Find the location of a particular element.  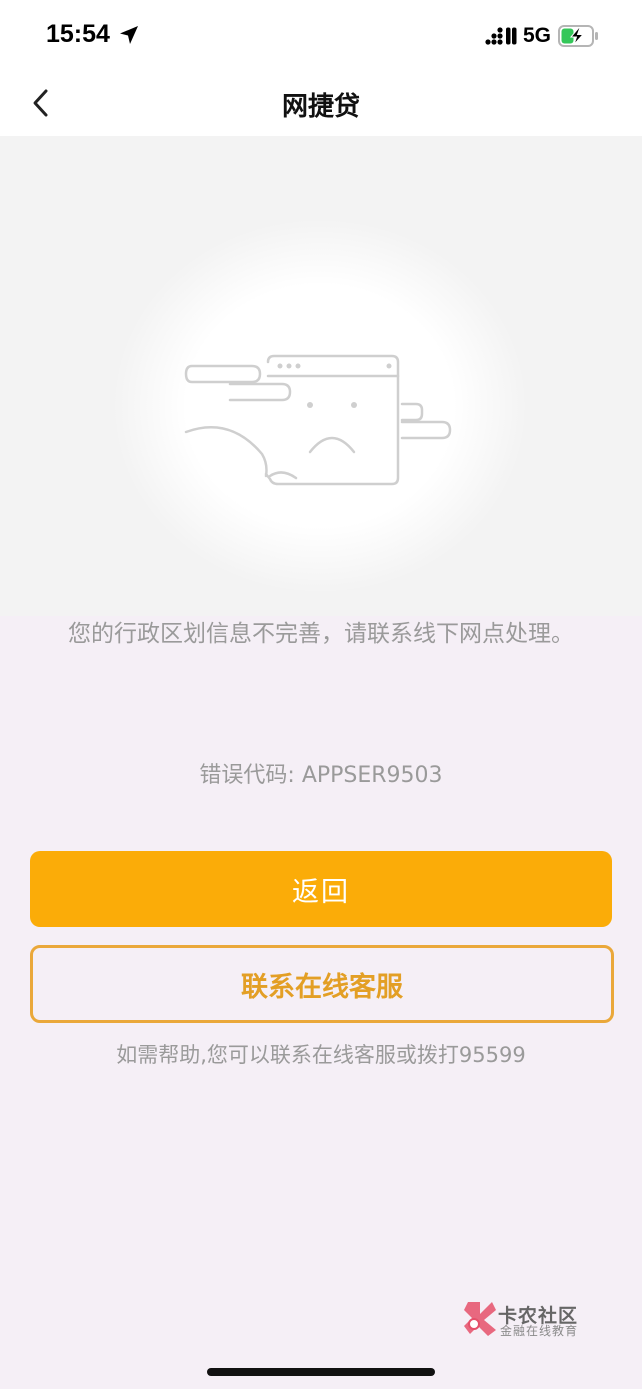

home-indicator is located at coordinates (321, 1372).